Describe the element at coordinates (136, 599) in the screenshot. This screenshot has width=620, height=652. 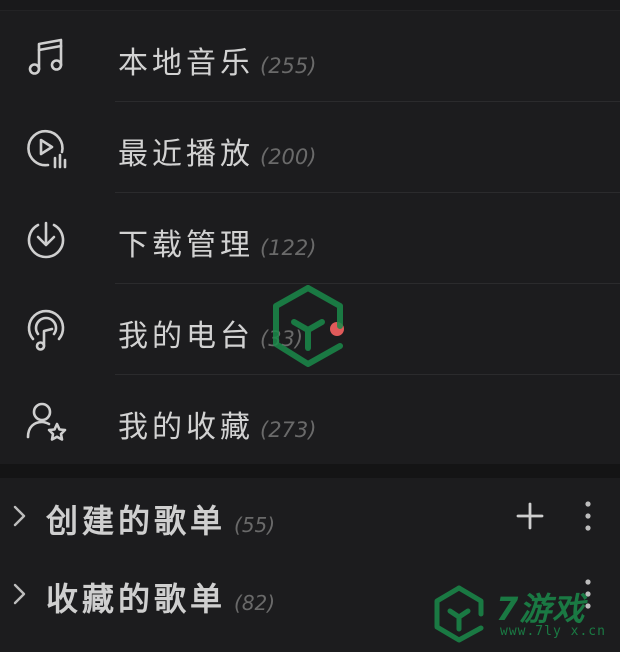
I see `section-title: 收藏的歌单` at that location.